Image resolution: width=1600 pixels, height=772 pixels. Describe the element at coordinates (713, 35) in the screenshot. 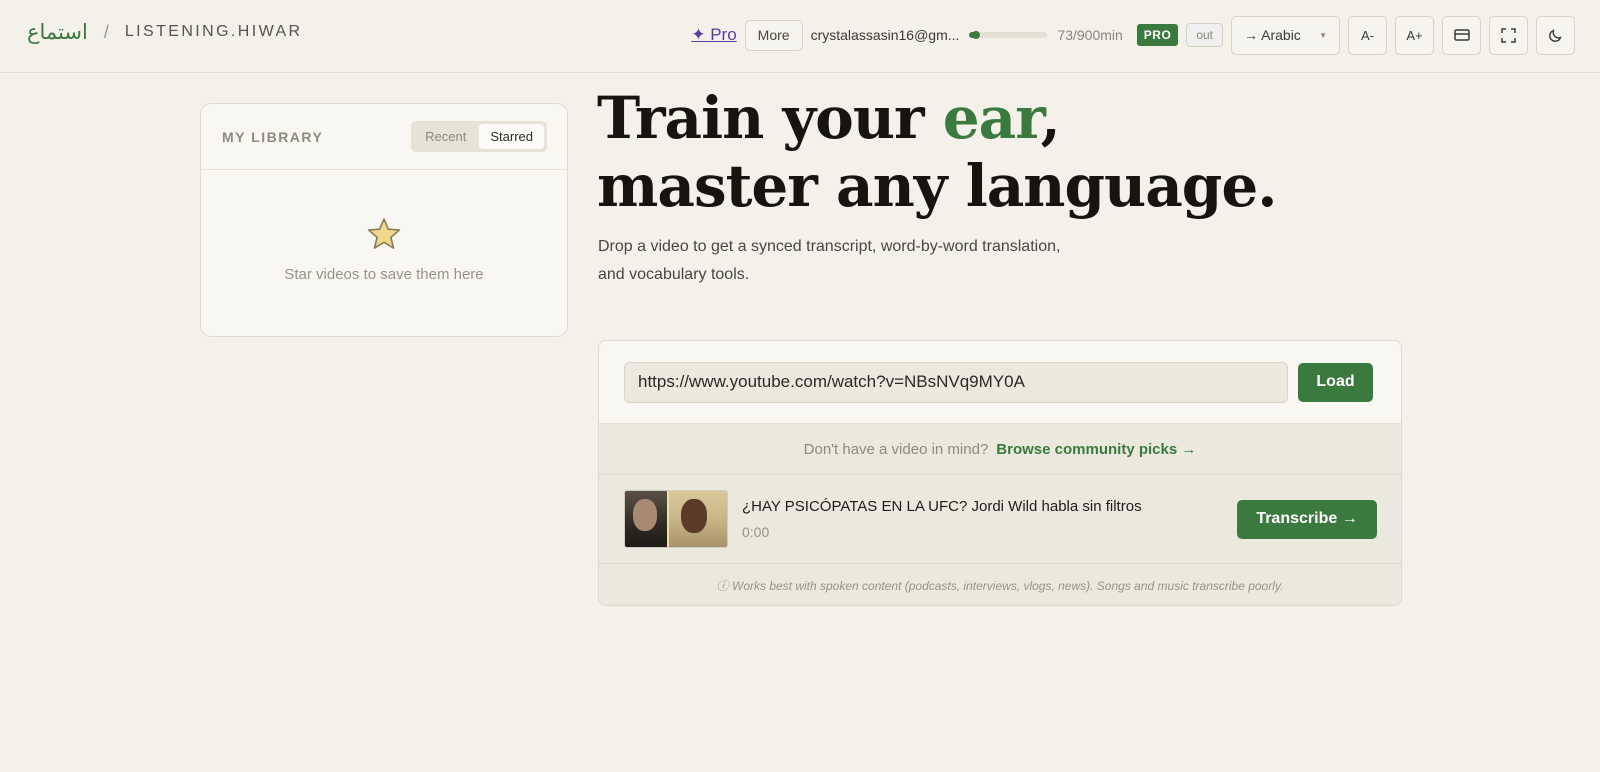

I see `pro-link: ✦ Pro` at that location.